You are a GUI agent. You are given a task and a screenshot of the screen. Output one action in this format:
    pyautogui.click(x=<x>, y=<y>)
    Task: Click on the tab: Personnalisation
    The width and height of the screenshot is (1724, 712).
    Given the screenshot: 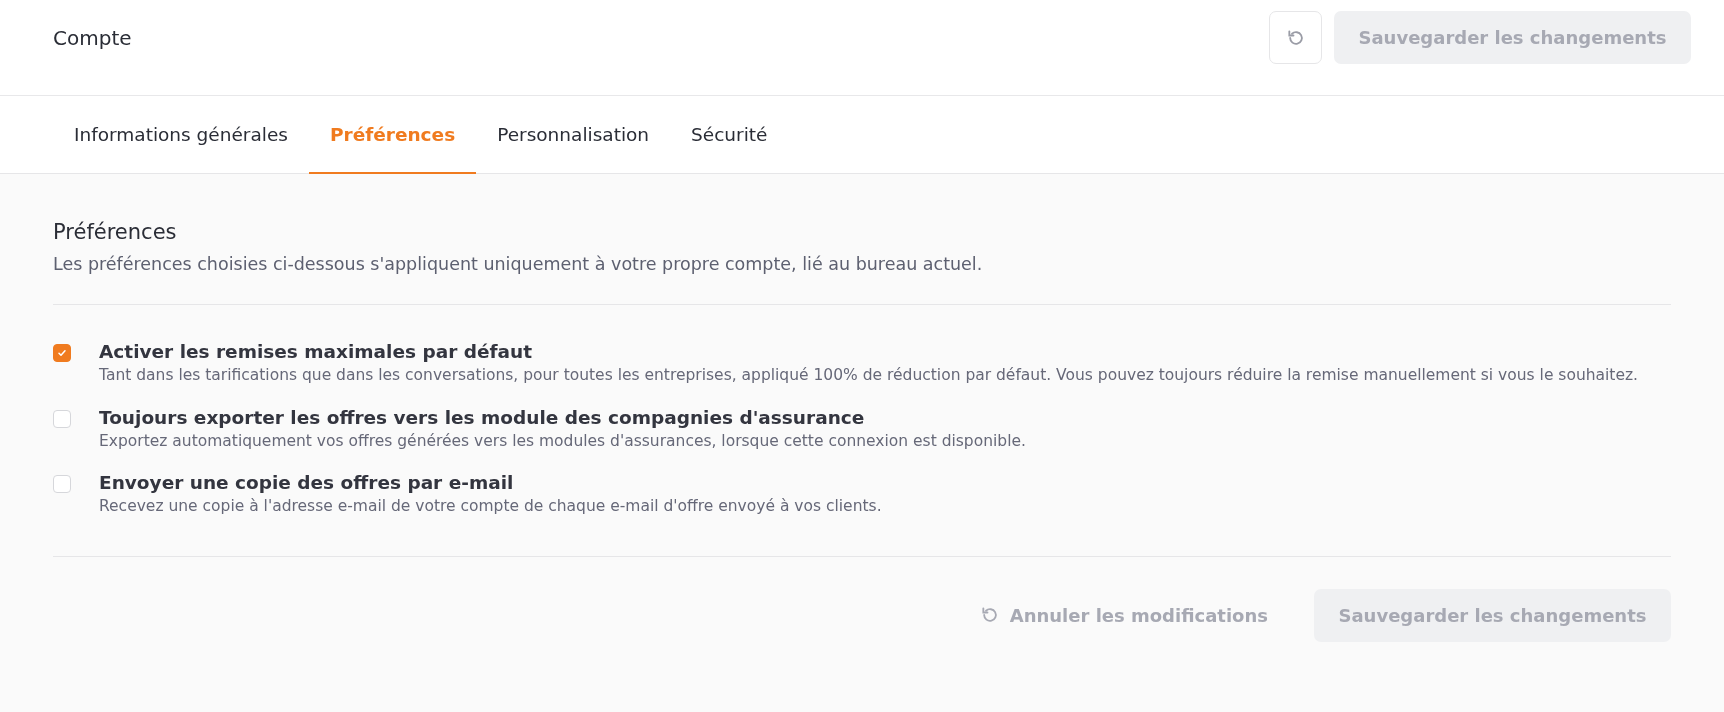 What is the action you would take?
    pyautogui.click(x=573, y=135)
    